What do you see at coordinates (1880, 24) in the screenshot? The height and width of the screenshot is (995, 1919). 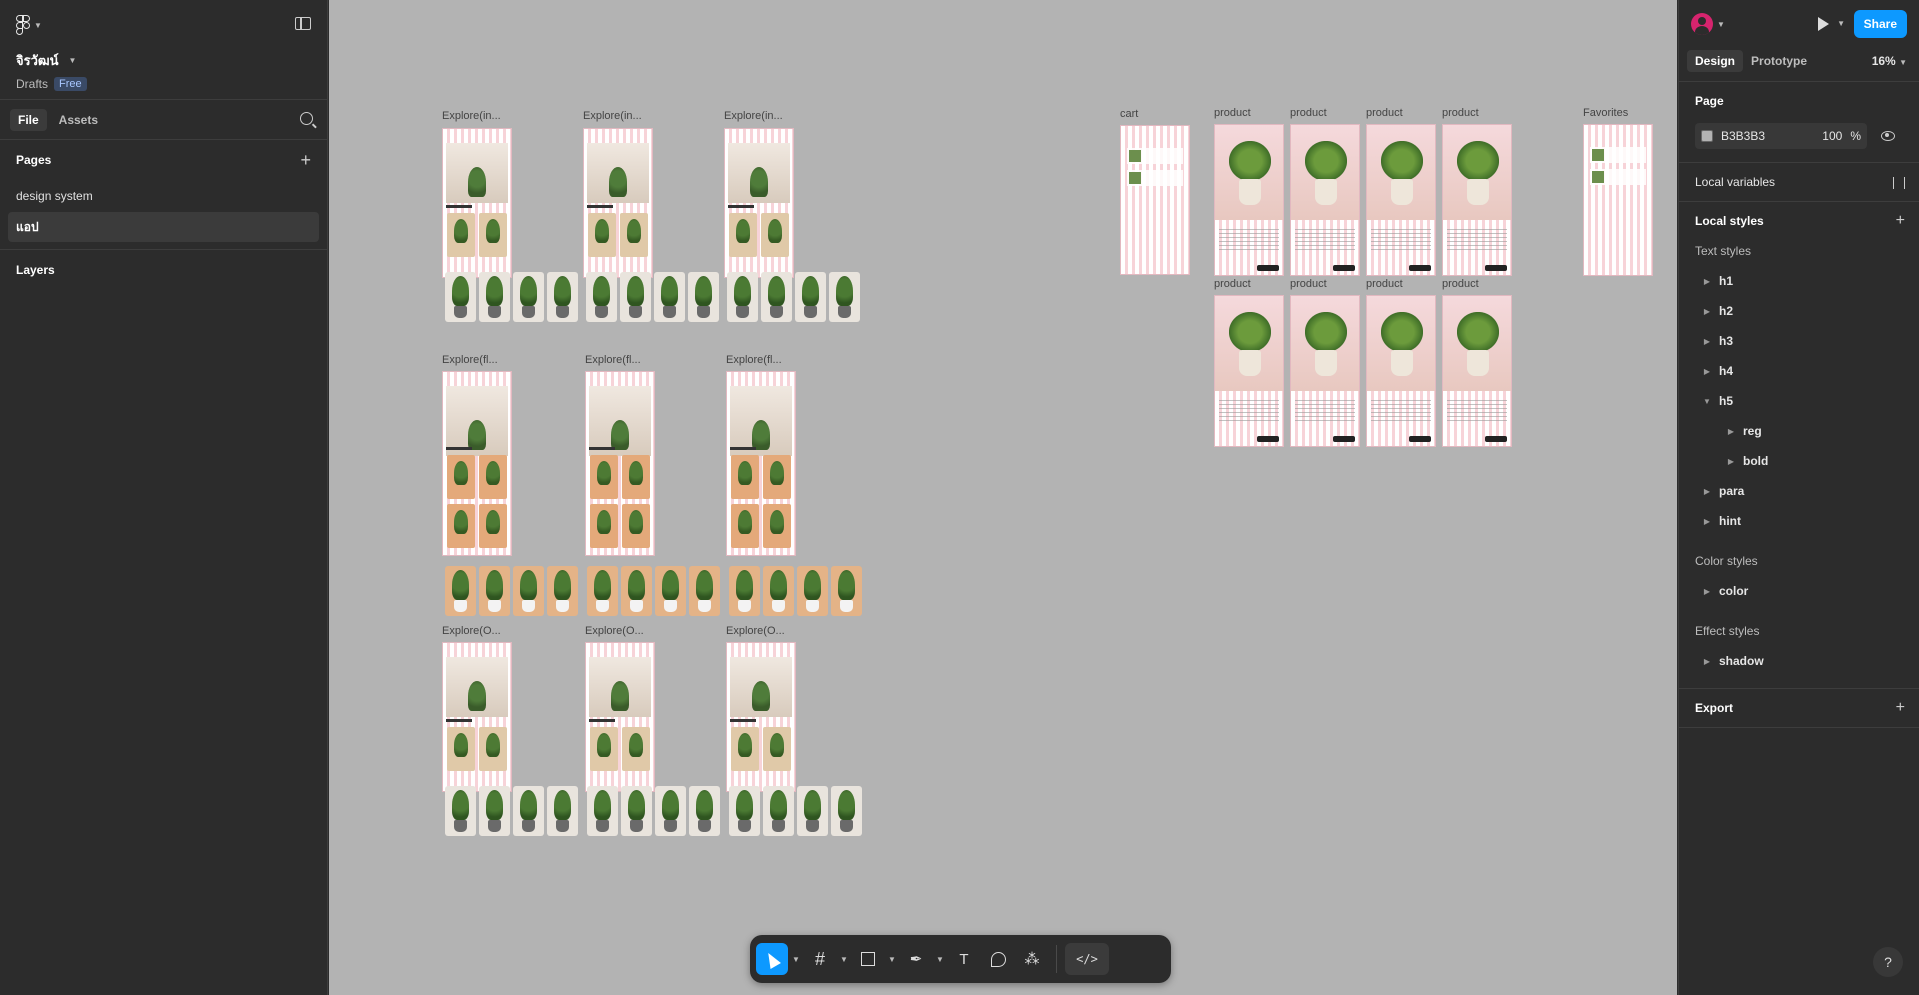 I see `share-button: Share` at bounding box center [1880, 24].